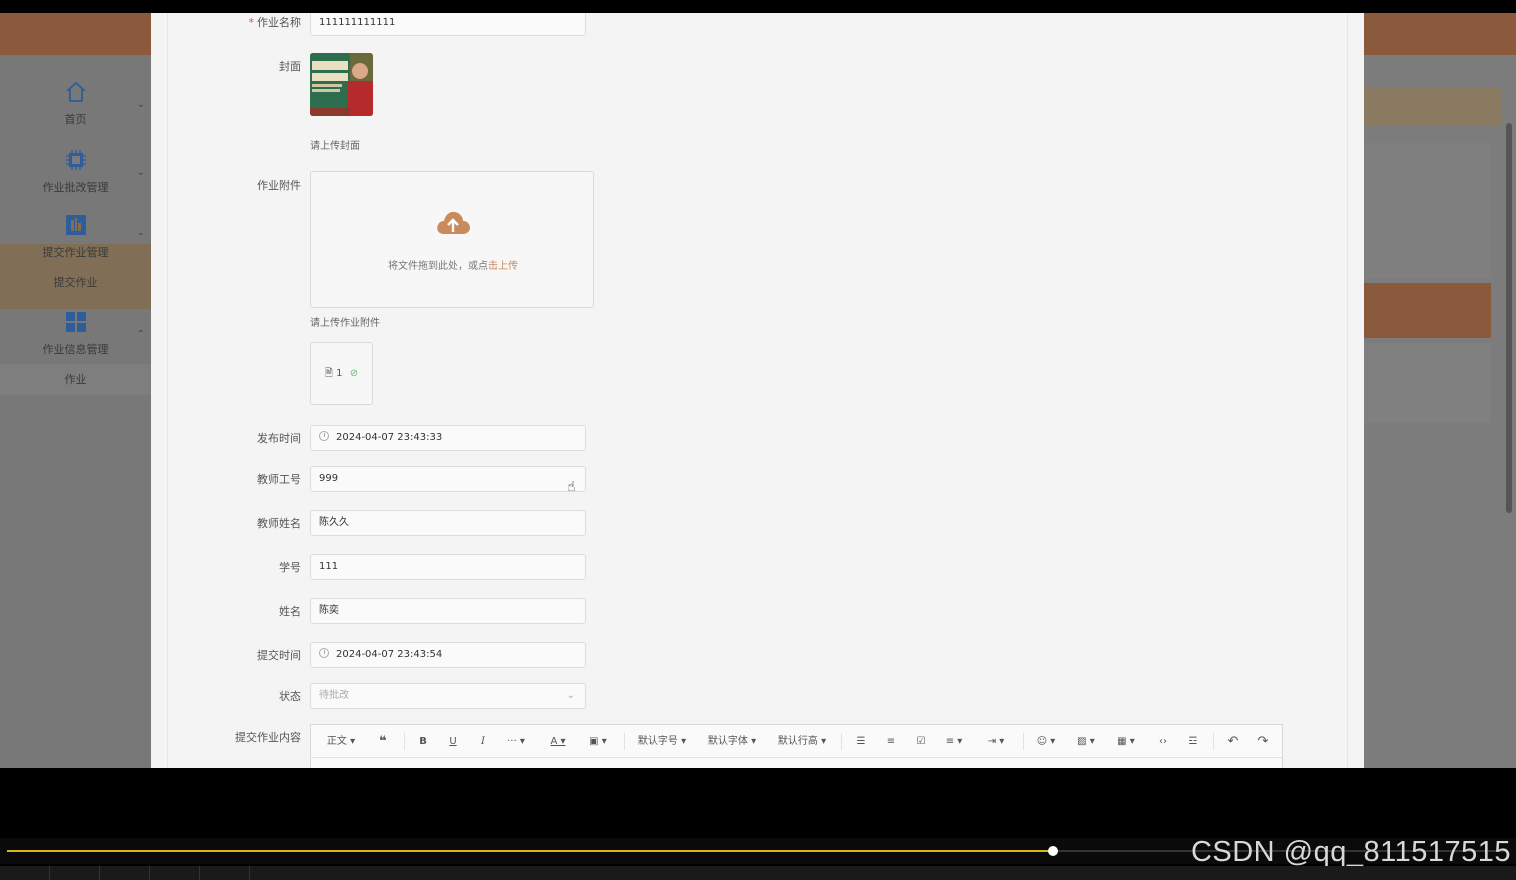 This screenshot has width=1516, height=880. What do you see at coordinates (530, 851) in the screenshot?
I see `seek-progress` at bounding box center [530, 851].